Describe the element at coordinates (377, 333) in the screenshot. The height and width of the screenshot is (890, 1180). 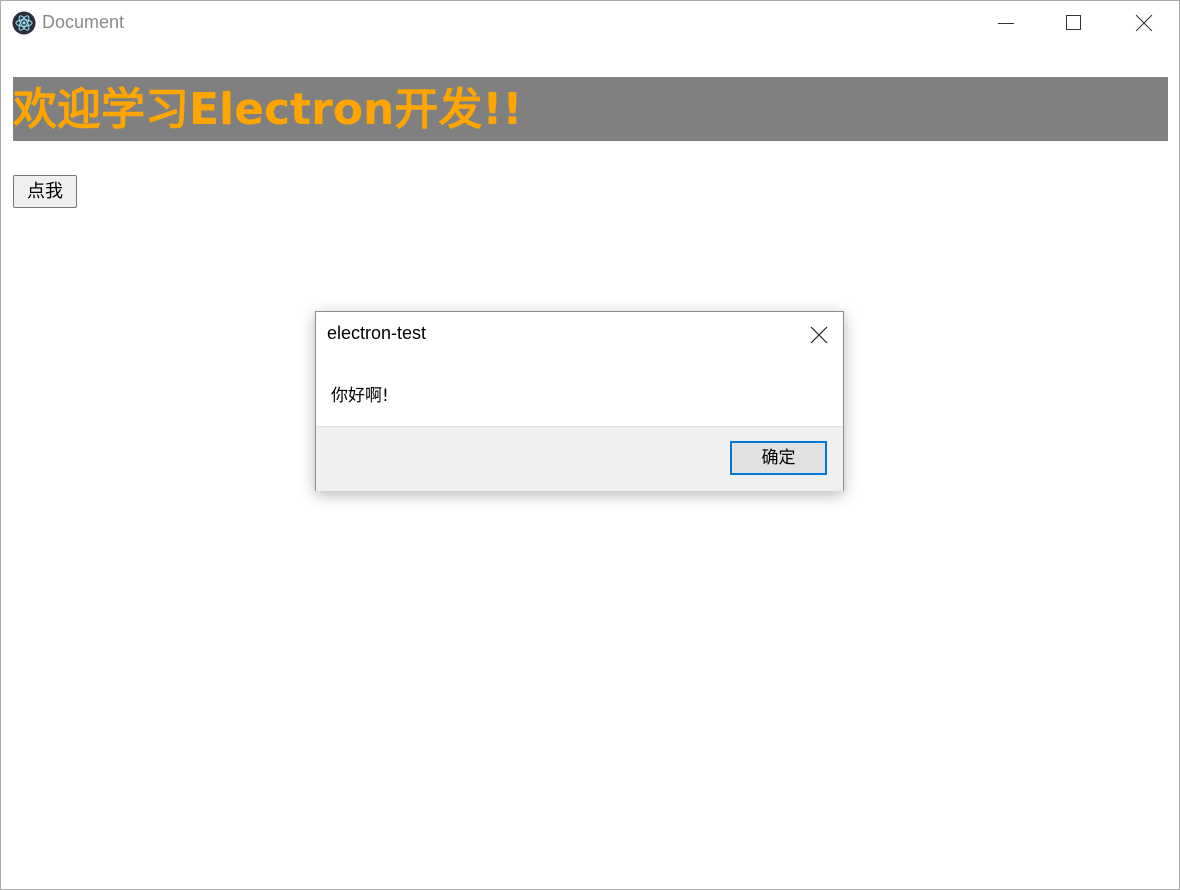
I see `dialog-title: electron-test` at that location.